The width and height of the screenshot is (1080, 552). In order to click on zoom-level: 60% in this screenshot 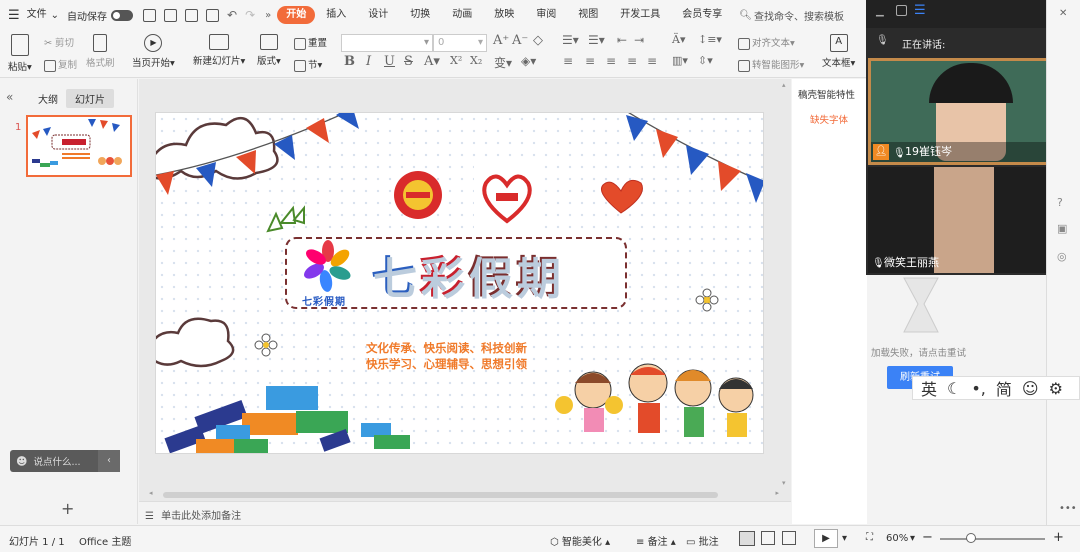, I will do `click(897, 538)`.